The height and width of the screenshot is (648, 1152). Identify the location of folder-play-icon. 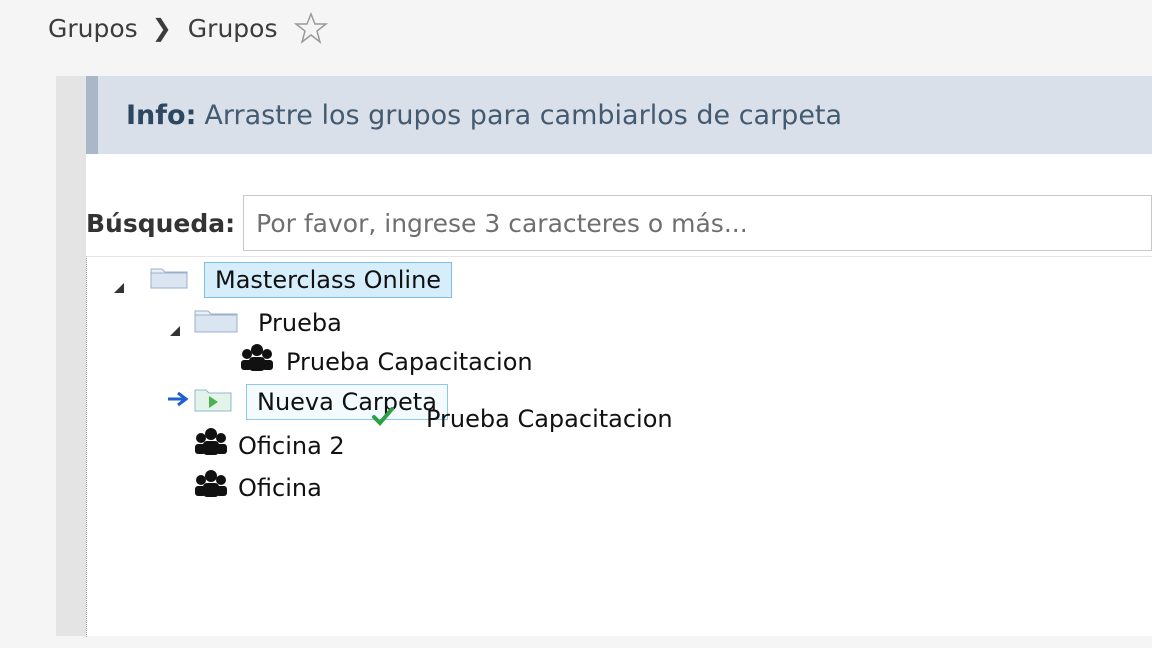
(213, 402).